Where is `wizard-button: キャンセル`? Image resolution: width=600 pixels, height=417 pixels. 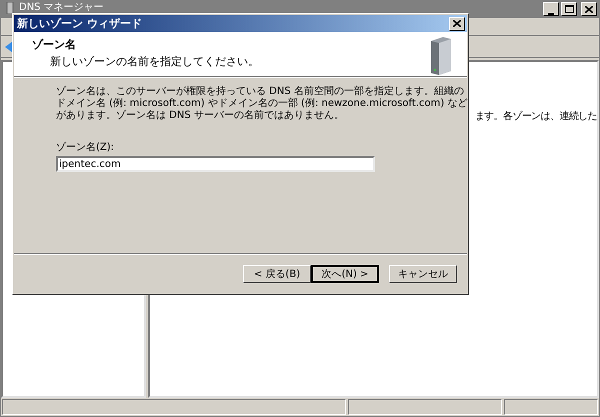
wizard-button: キャンセル is located at coordinates (423, 274).